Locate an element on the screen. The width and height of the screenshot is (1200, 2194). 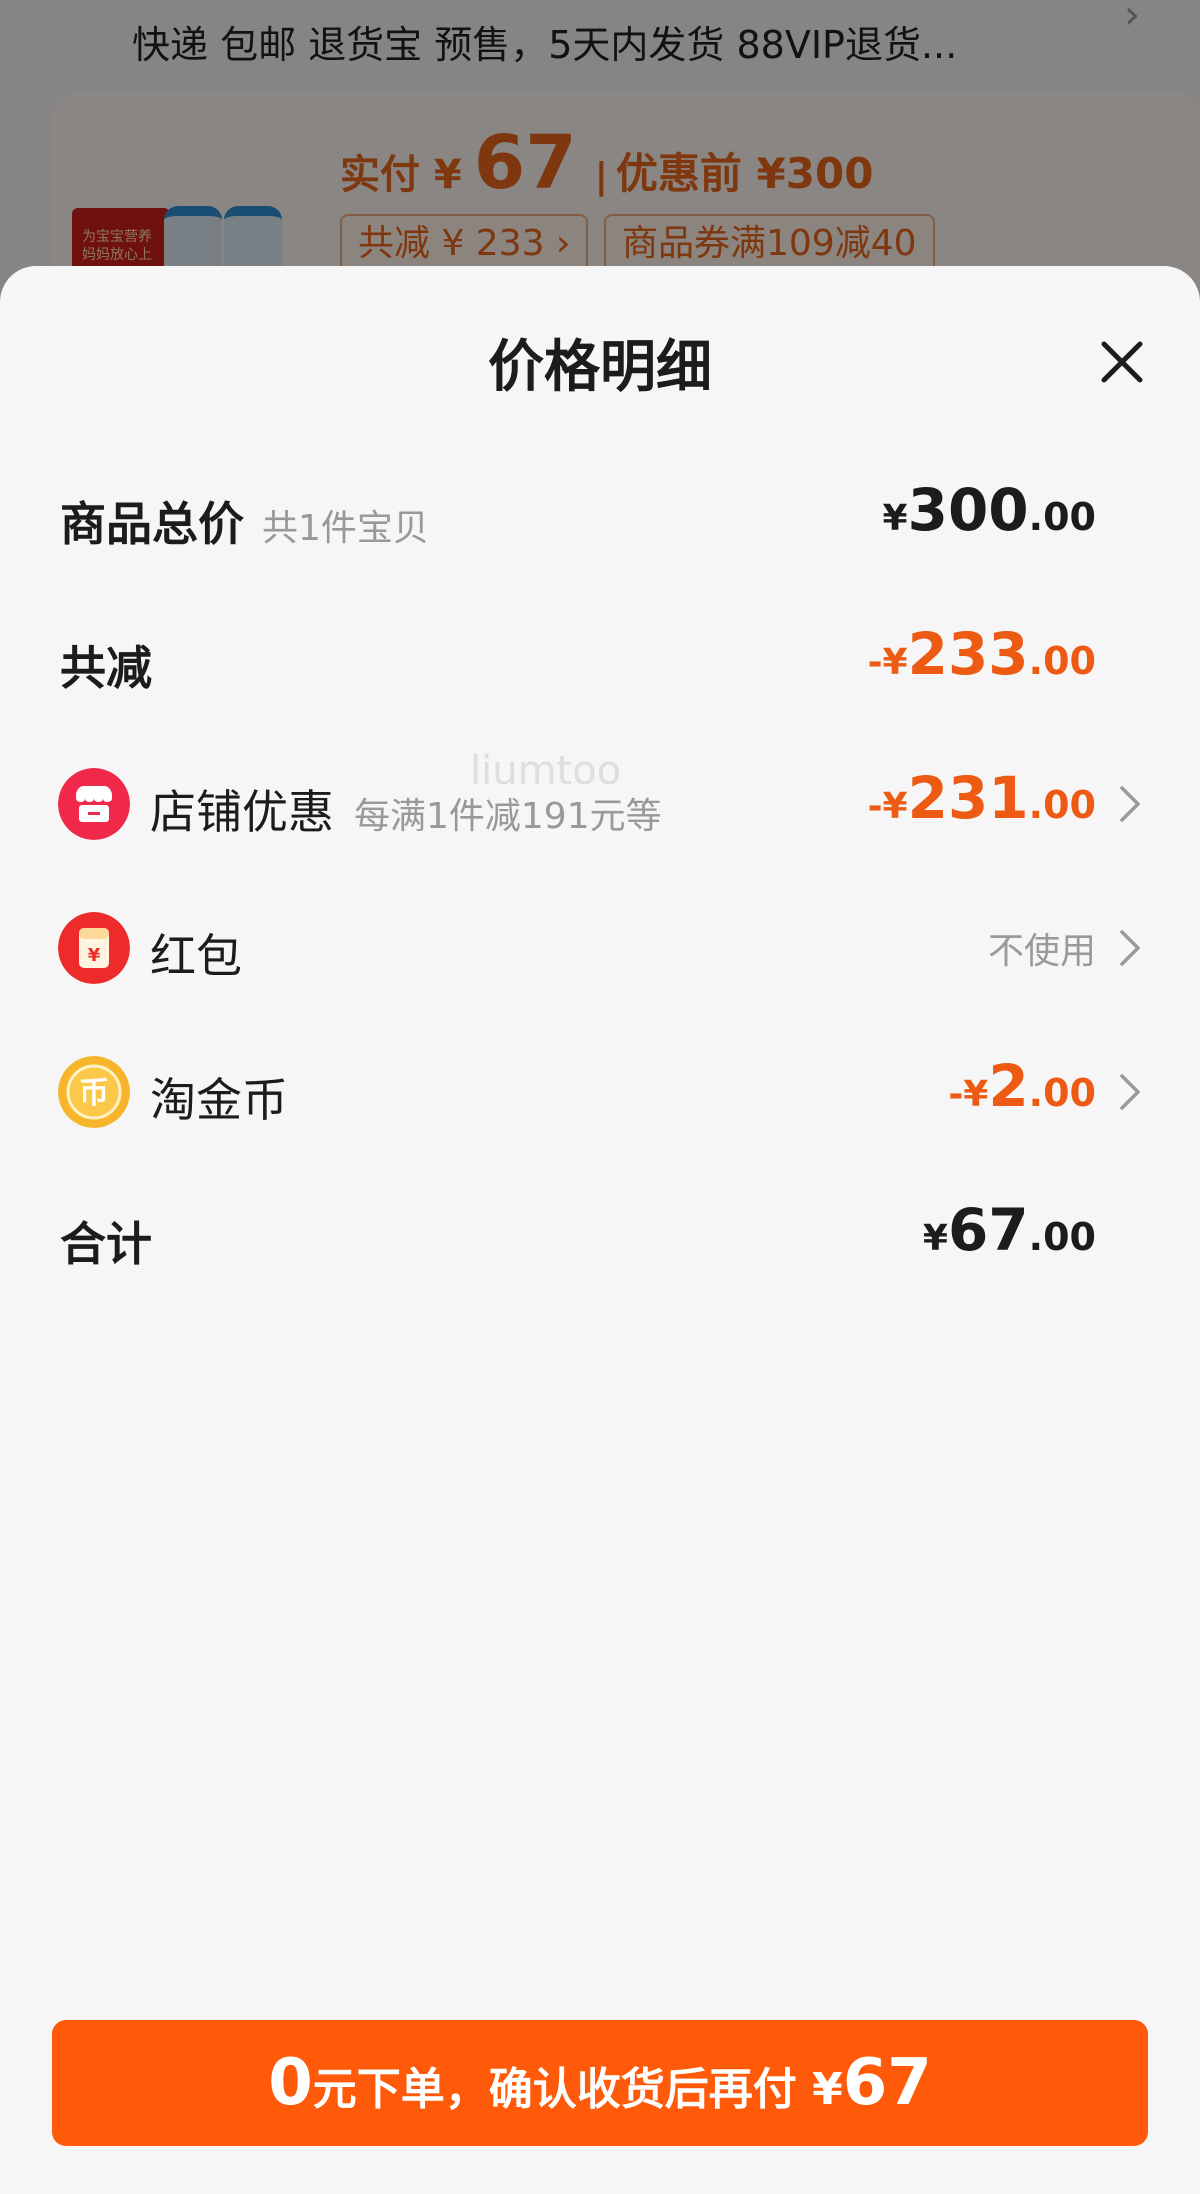
red-packet-row: ¥ 红包 不使用 is located at coordinates (600, 948).